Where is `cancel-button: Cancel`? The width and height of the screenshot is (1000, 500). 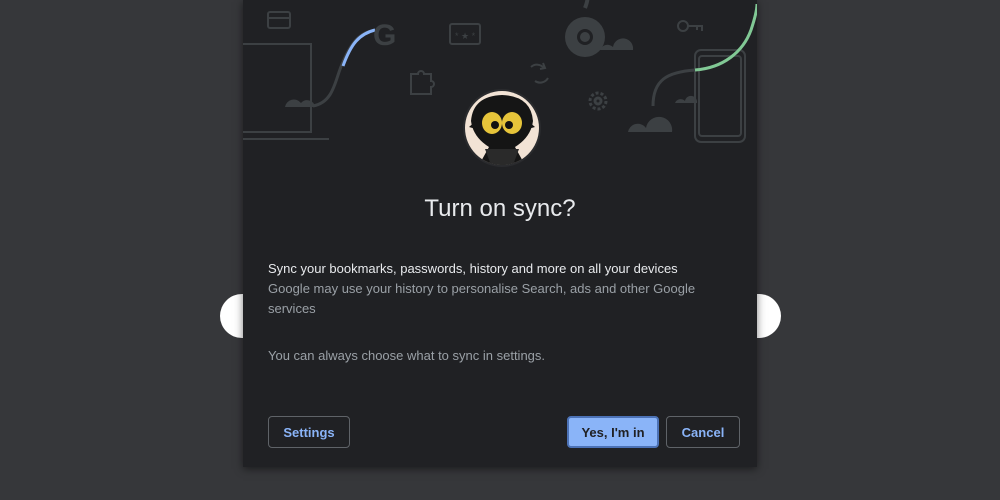
cancel-button: Cancel is located at coordinates (703, 432).